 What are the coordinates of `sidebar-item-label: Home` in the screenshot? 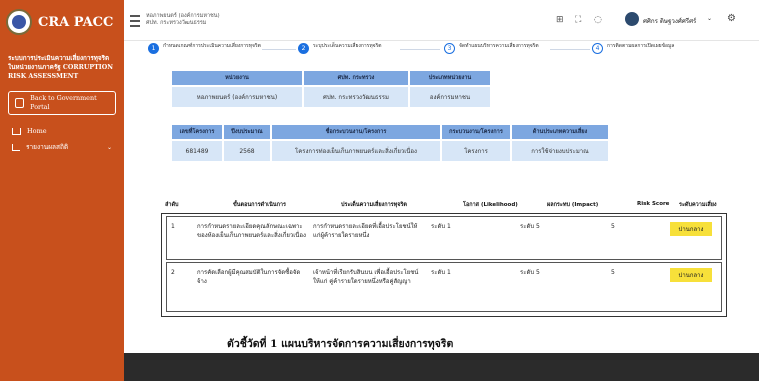 It's located at (37, 131).